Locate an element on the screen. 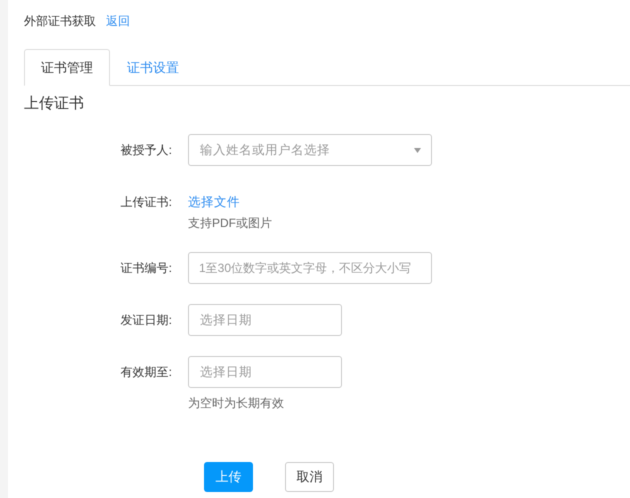 Image resolution: width=630 pixels, height=498 pixels. upload-button: 上传 is located at coordinates (228, 477).